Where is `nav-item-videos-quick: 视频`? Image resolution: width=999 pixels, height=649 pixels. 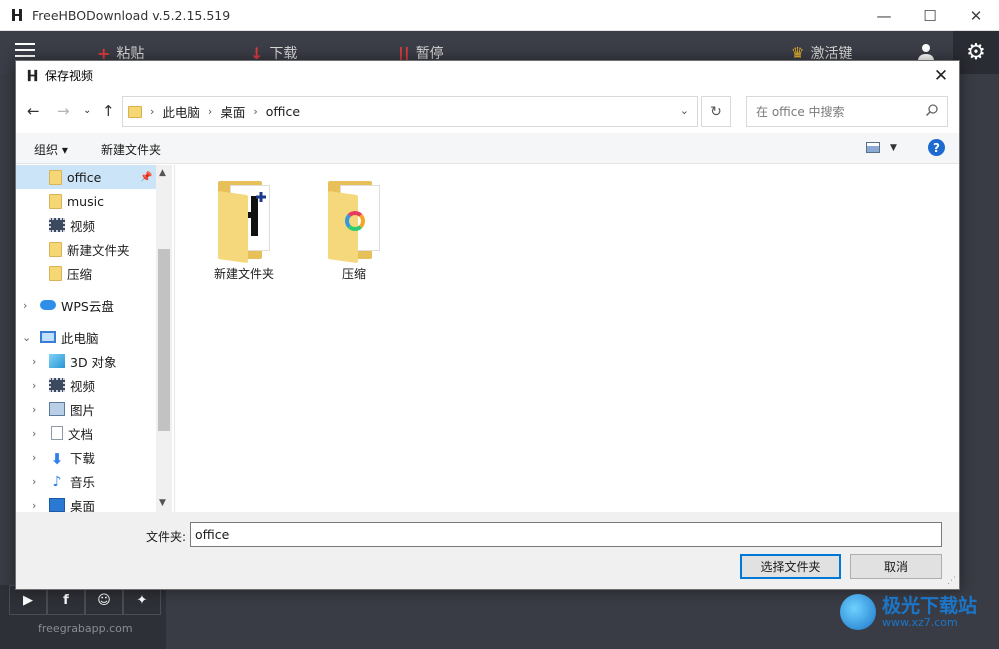 nav-item-videos-quick: 视频 is located at coordinates (86, 225).